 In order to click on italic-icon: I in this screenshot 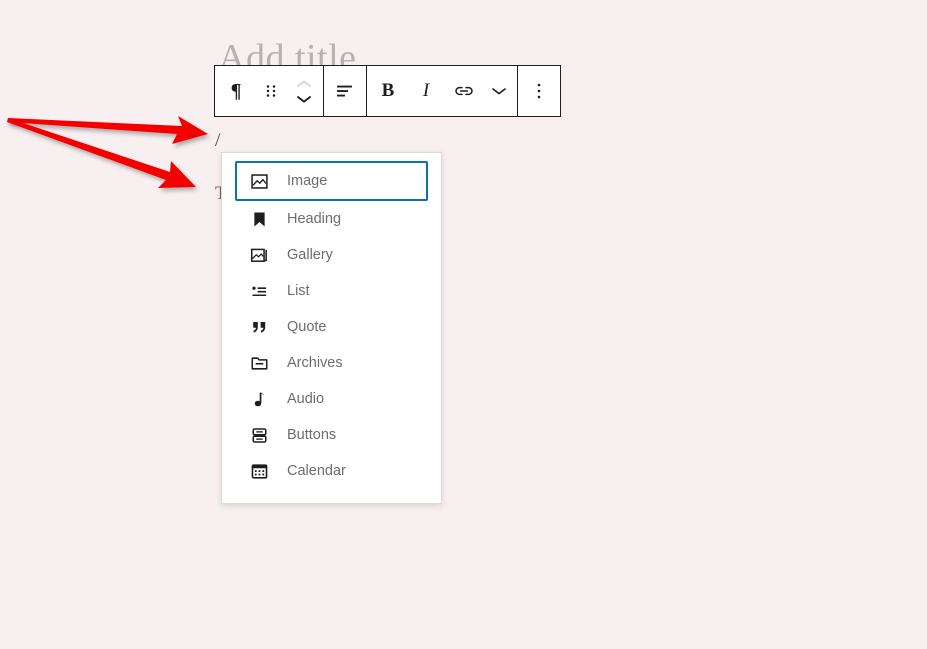, I will do `click(426, 91)`.